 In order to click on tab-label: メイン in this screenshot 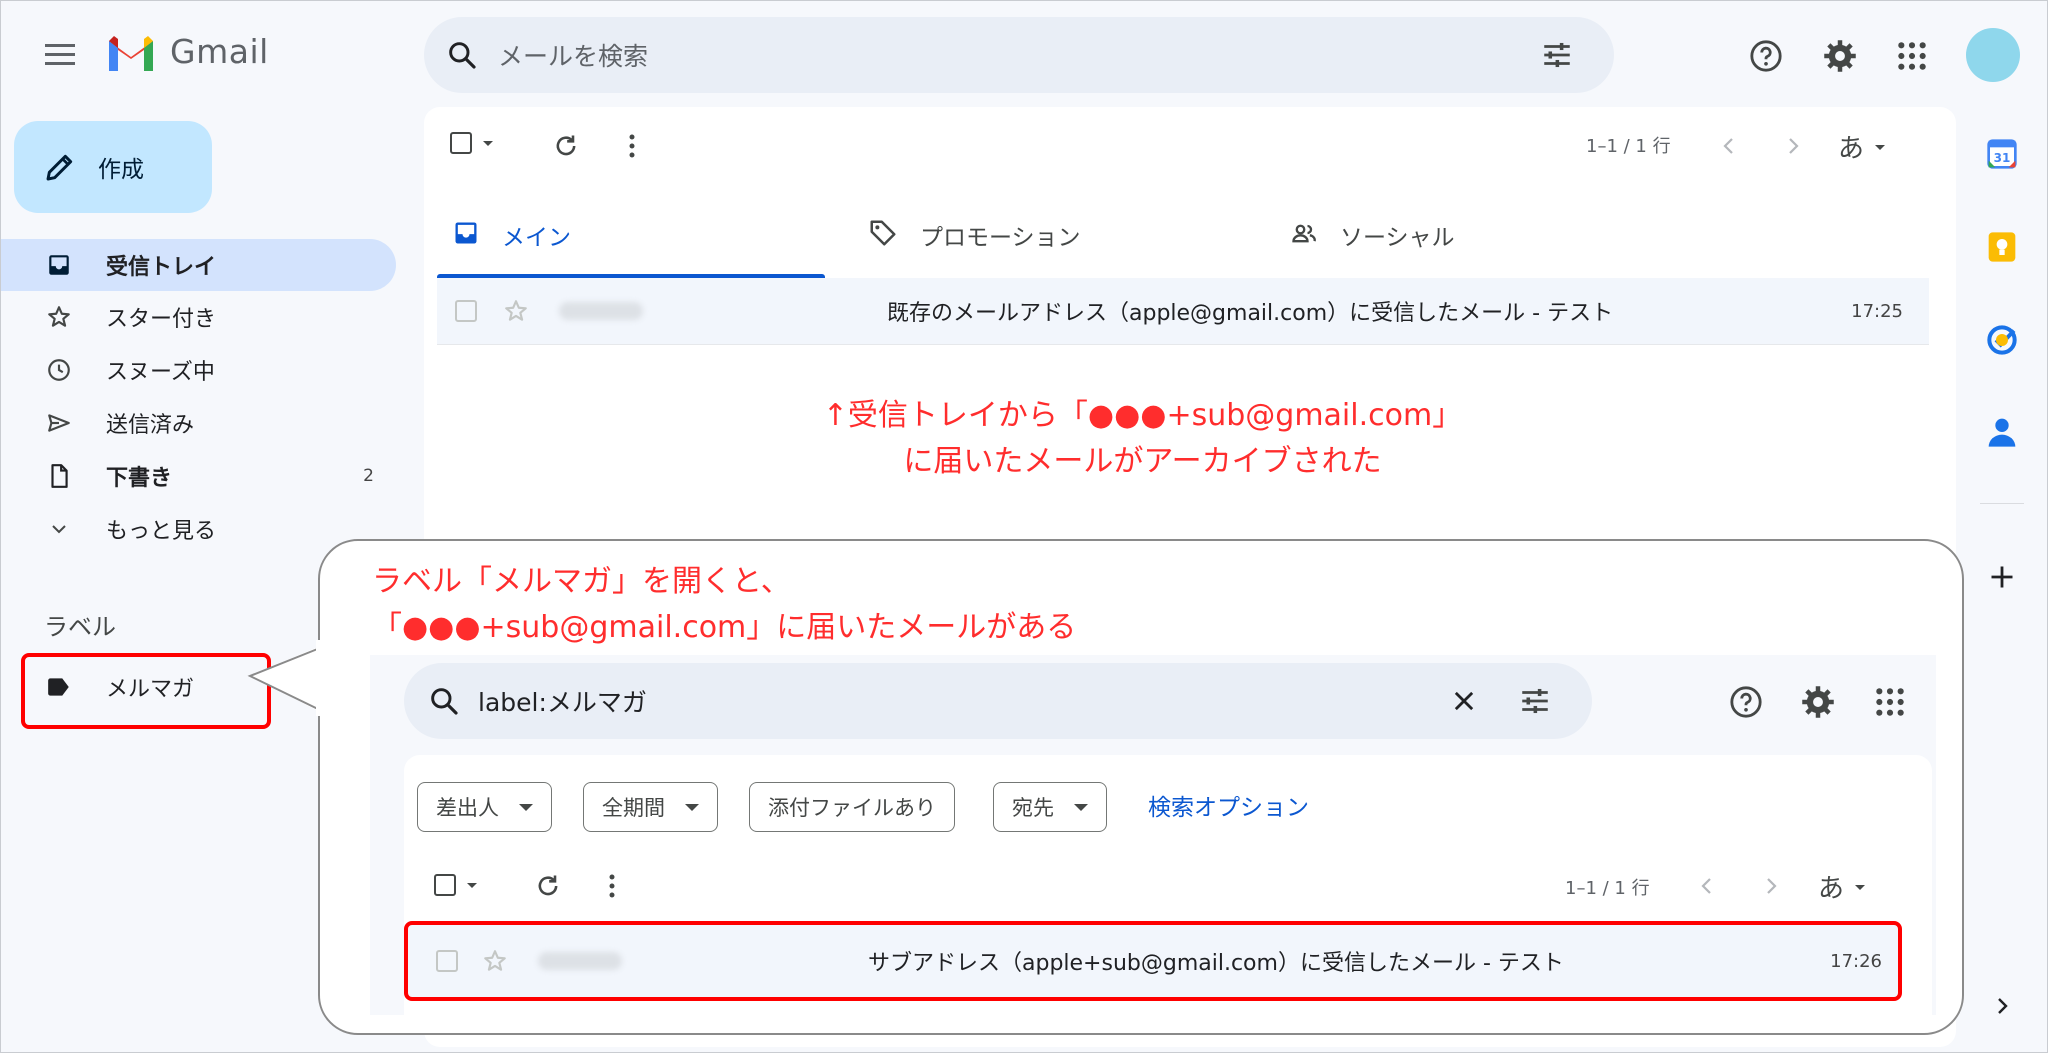, I will do `click(536, 238)`.